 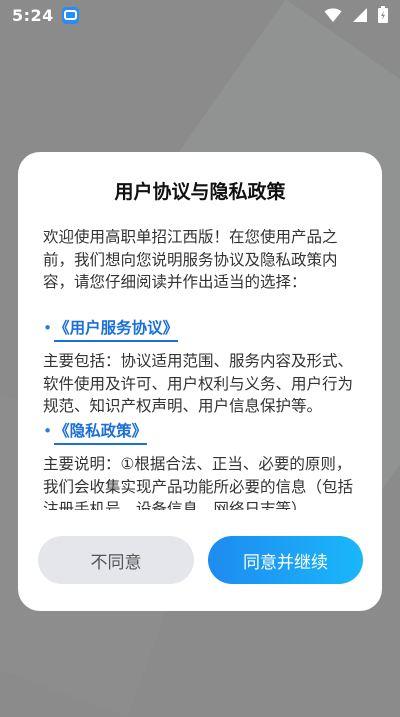 What do you see at coordinates (101, 432) in the screenshot?
I see `privacy-policy-link: 《隐私政策》` at bounding box center [101, 432].